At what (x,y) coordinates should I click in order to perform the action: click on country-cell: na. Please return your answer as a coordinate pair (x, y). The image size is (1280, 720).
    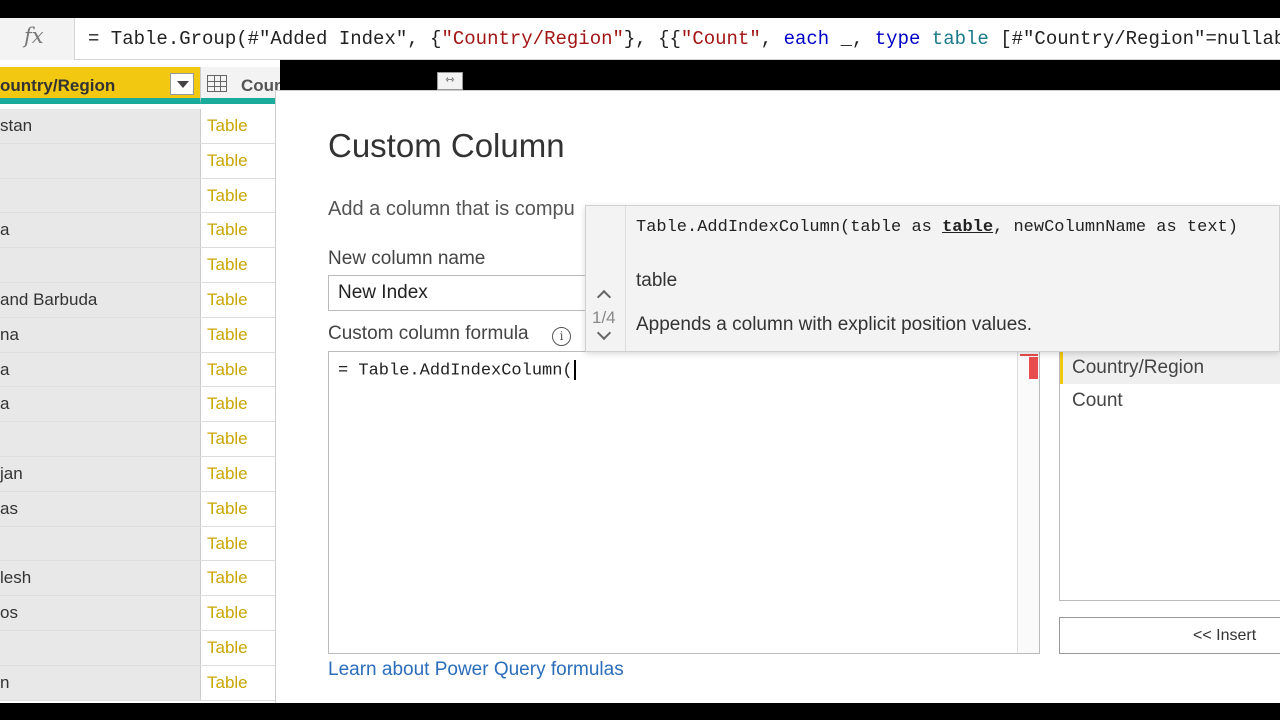
    Looking at the image, I should click on (100, 334).